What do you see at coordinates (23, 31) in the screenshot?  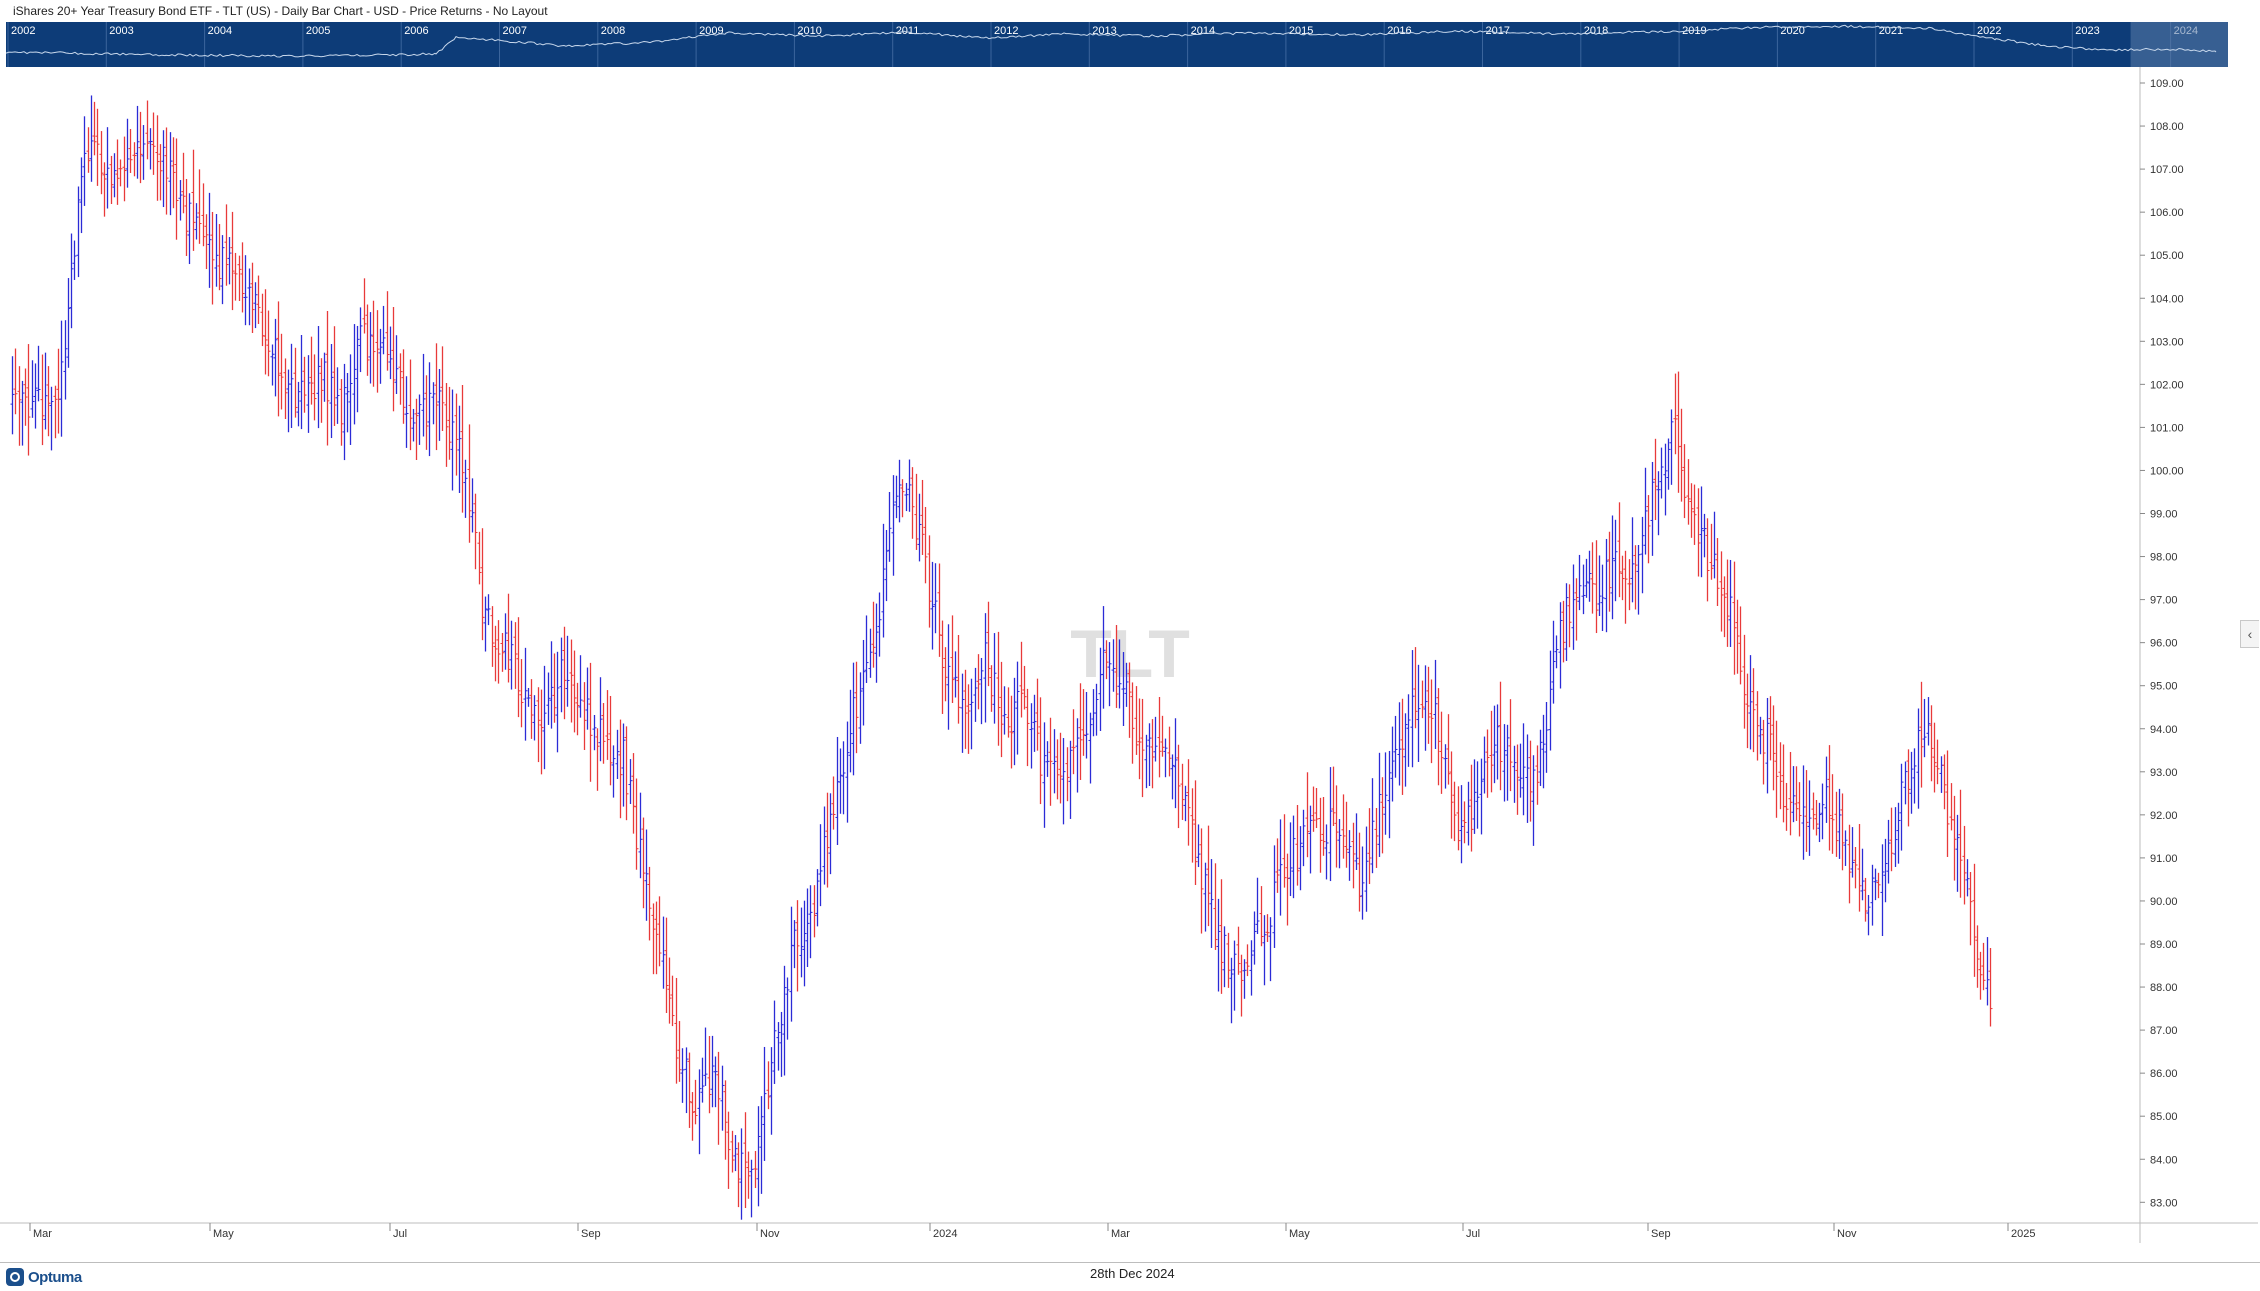 I see `navigator-year-label: 2002` at bounding box center [23, 31].